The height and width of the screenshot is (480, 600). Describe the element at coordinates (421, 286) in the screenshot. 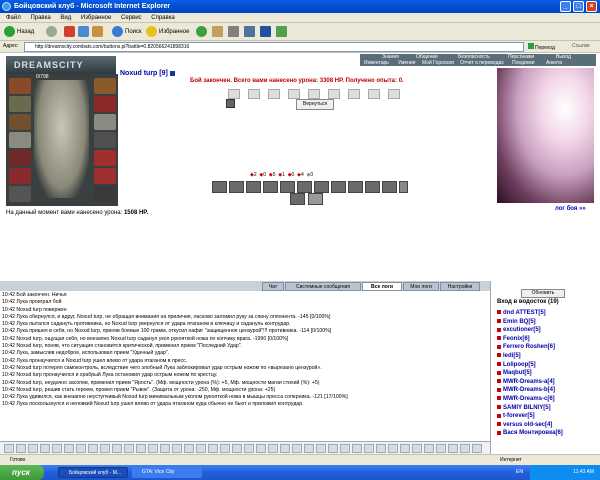

I see `tab-my-logs: Мои логи` at that location.